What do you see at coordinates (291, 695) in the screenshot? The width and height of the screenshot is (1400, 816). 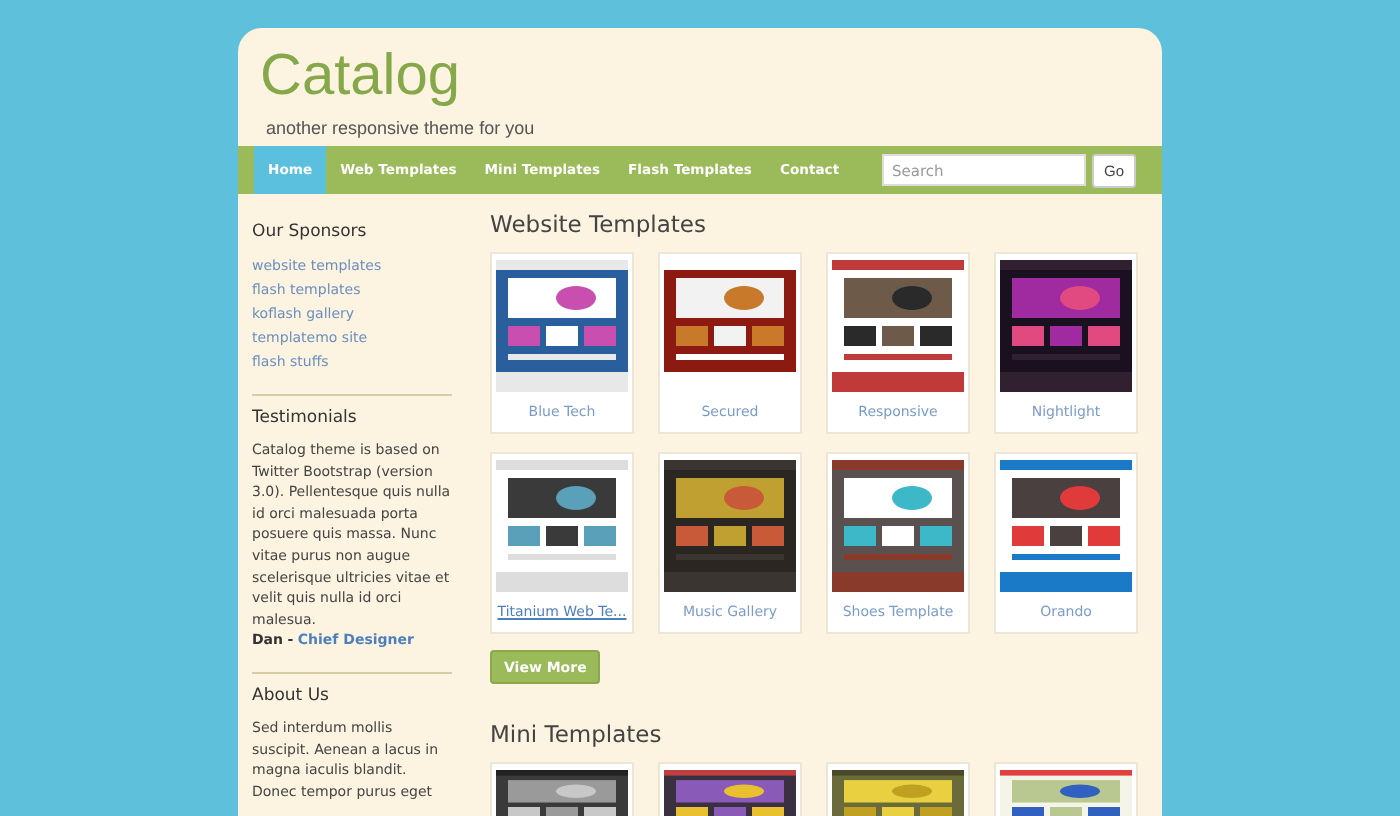 I see `section-heading: About Us` at bounding box center [291, 695].